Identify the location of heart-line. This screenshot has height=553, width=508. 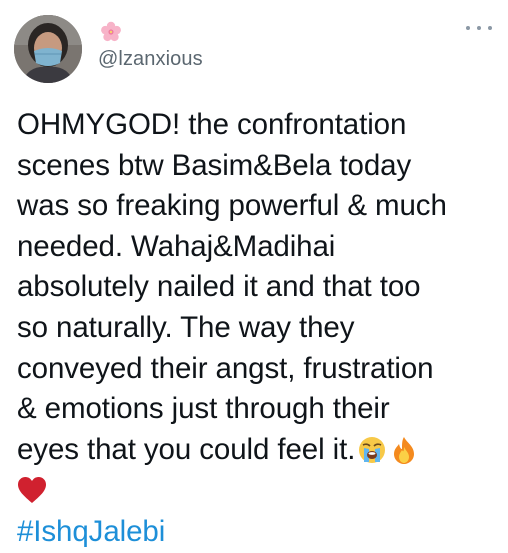
(259, 490).